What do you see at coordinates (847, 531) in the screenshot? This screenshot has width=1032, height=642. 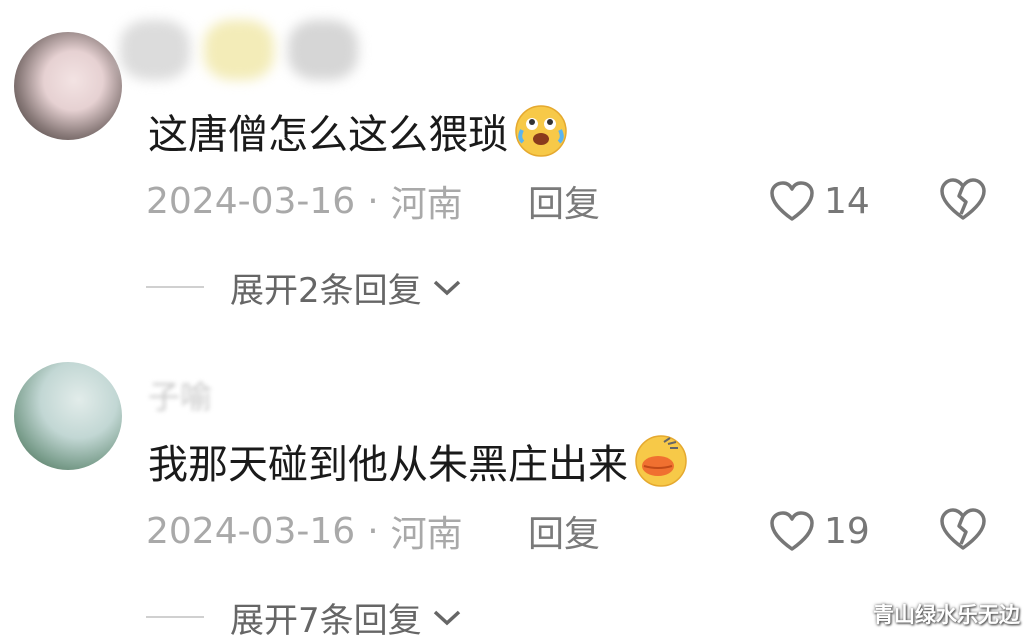 I see `like-count: 19` at bounding box center [847, 531].